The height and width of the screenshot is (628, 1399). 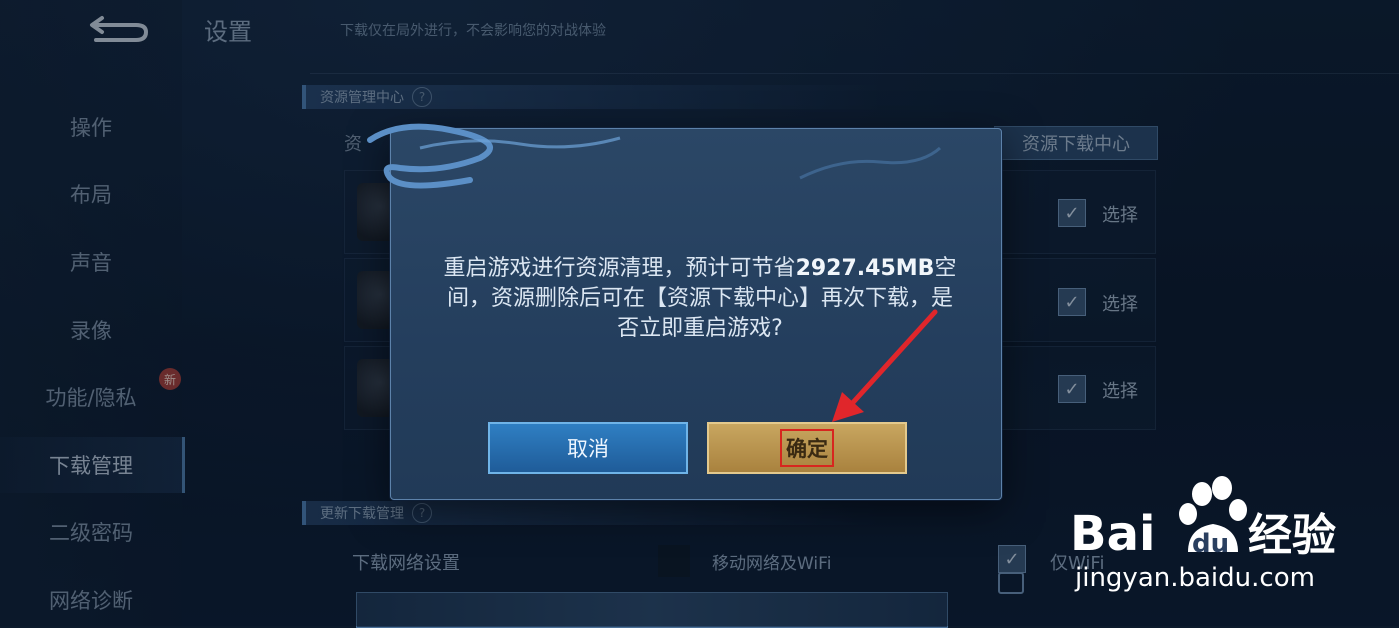 I want to click on cancel-button: 取消, so click(x=588, y=448).